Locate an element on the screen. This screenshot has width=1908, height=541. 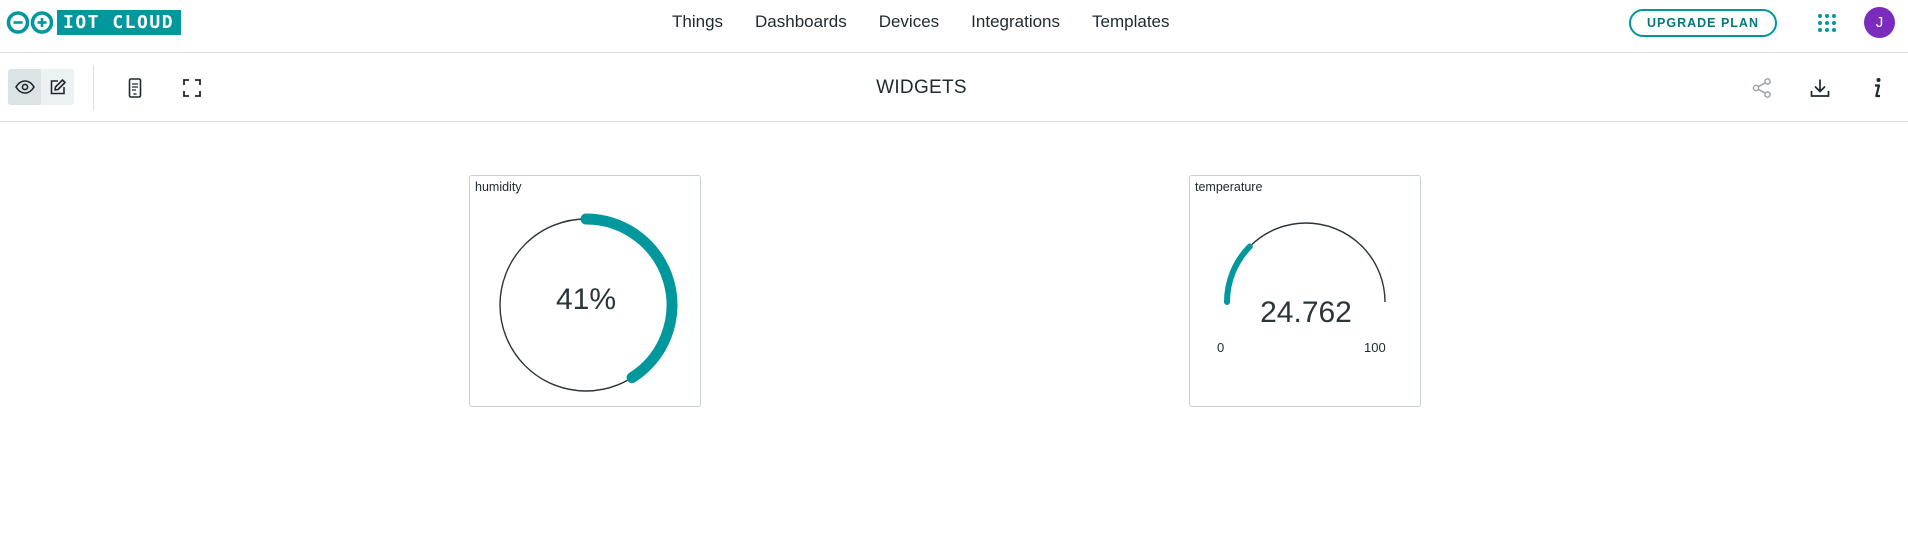
page-title: WIDGETS is located at coordinates (921, 87).